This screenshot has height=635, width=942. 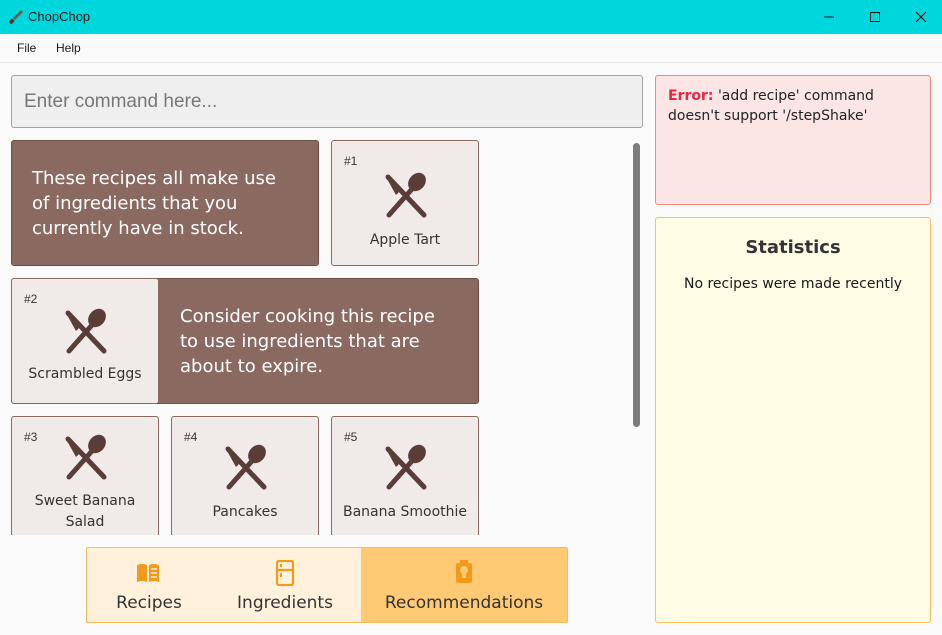 What do you see at coordinates (15, 17) in the screenshot?
I see `knife-icon` at bounding box center [15, 17].